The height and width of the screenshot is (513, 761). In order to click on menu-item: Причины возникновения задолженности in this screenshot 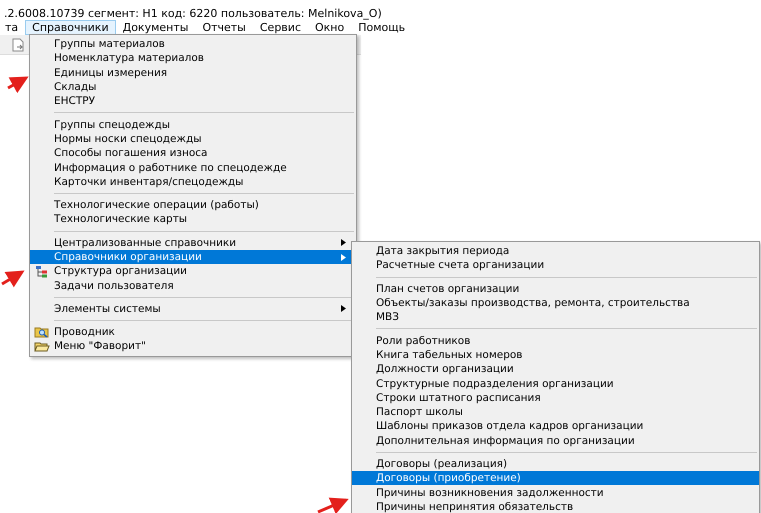, I will do `click(555, 492)`.